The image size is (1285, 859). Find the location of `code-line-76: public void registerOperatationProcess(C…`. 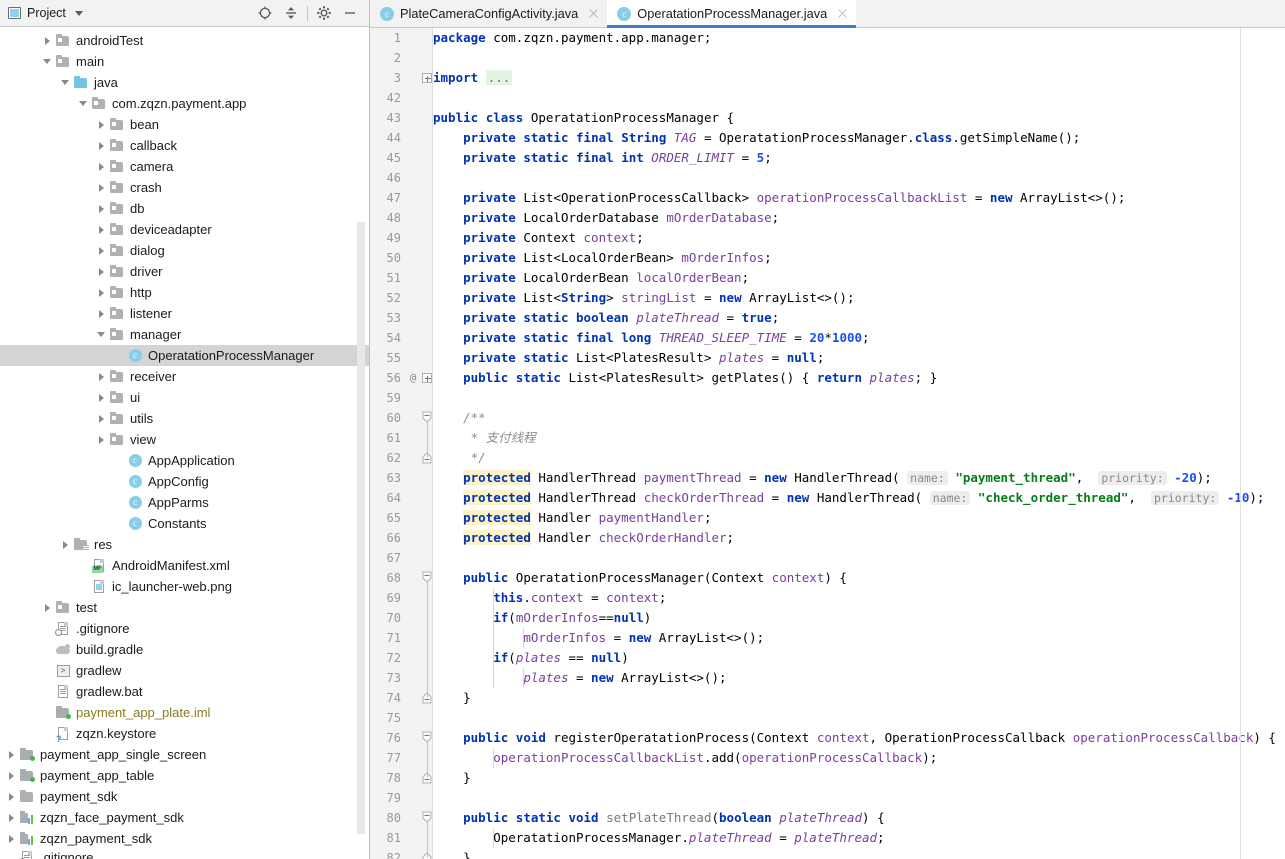

code-line-76: public void registerOperatationProcess(C… is located at coordinates (859, 738).